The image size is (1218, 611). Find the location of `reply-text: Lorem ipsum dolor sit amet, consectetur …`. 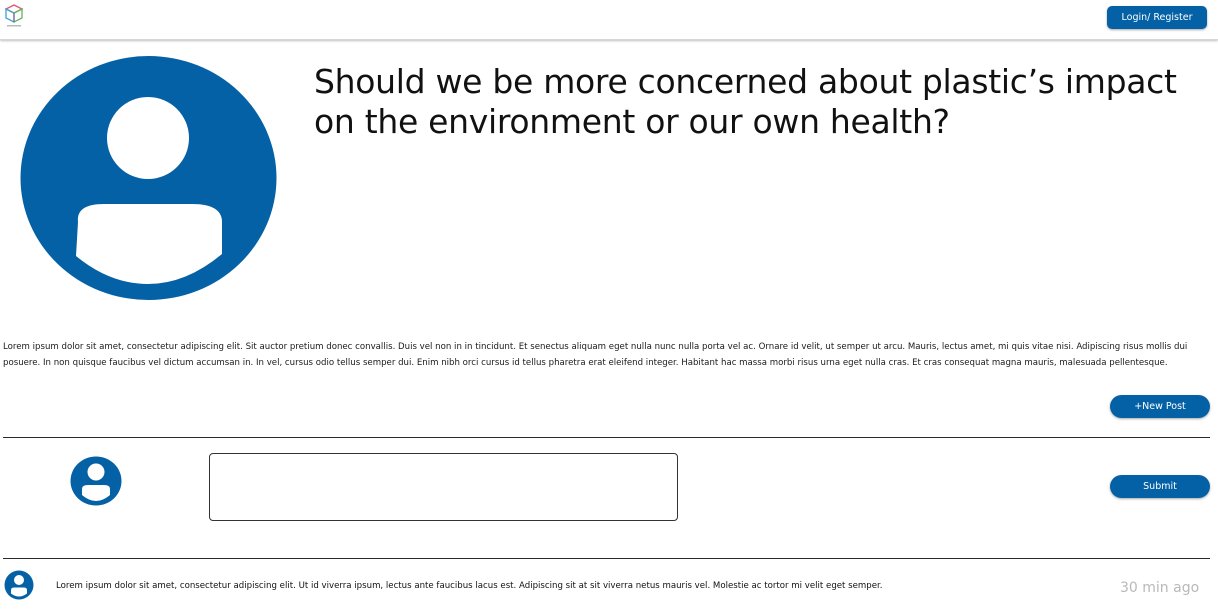

reply-text: Lorem ipsum dolor sit amet, consectetur … is located at coordinates (469, 586).